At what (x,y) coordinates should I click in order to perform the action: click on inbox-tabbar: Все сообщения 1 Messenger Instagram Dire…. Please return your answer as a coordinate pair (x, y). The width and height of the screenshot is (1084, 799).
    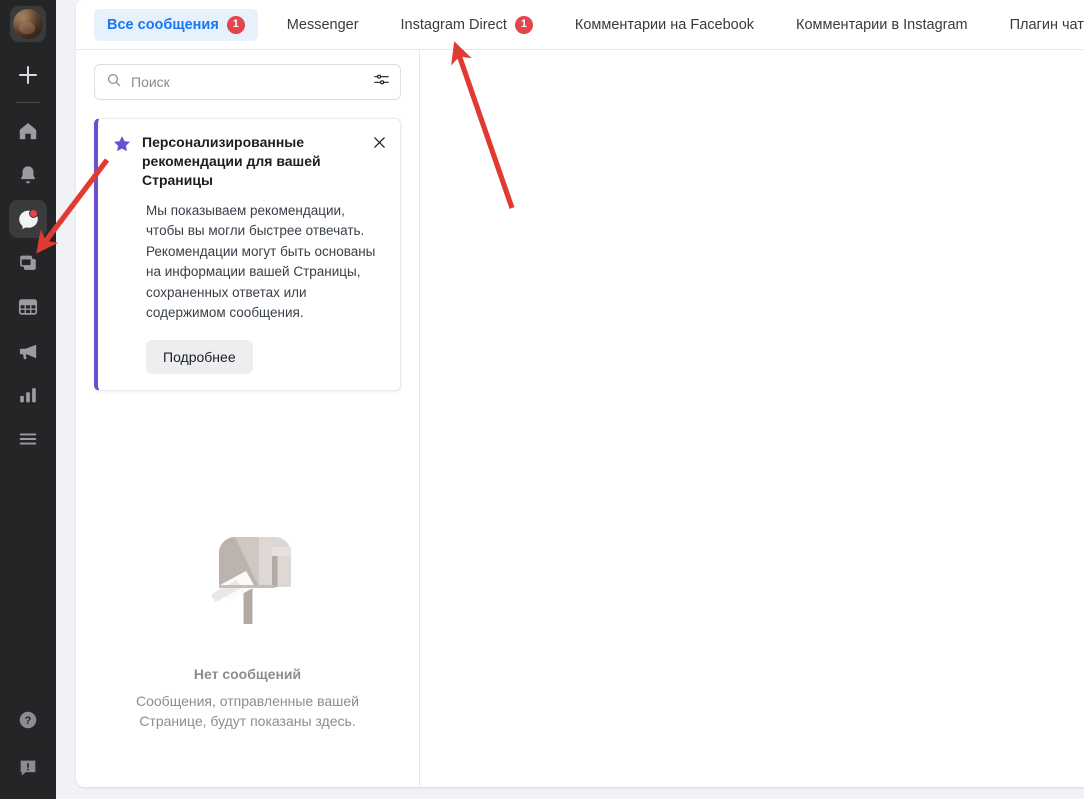
    Looking at the image, I should click on (580, 25).